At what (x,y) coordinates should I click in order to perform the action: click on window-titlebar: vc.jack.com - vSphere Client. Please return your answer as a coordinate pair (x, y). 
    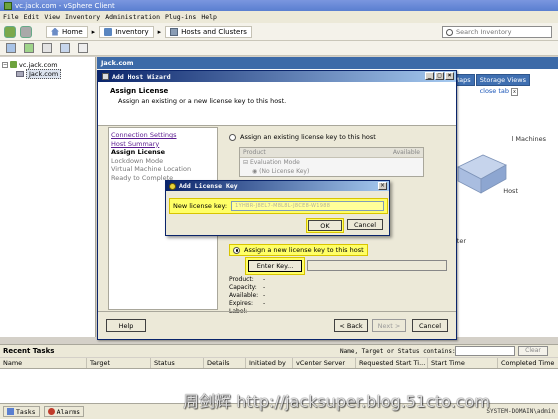
    Looking at the image, I should click on (279, 5).